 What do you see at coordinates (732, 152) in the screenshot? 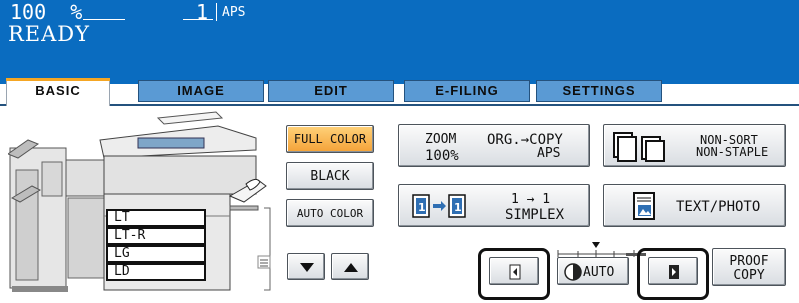
I see `non-staple-label: NON-STAPLE` at bounding box center [732, 152].